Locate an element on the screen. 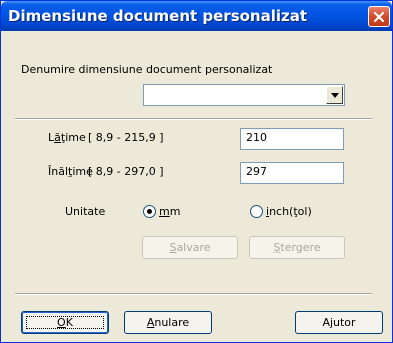 The height and width of the screenshot is (343, 393). radio-mm is located at coordinates (149, 211).